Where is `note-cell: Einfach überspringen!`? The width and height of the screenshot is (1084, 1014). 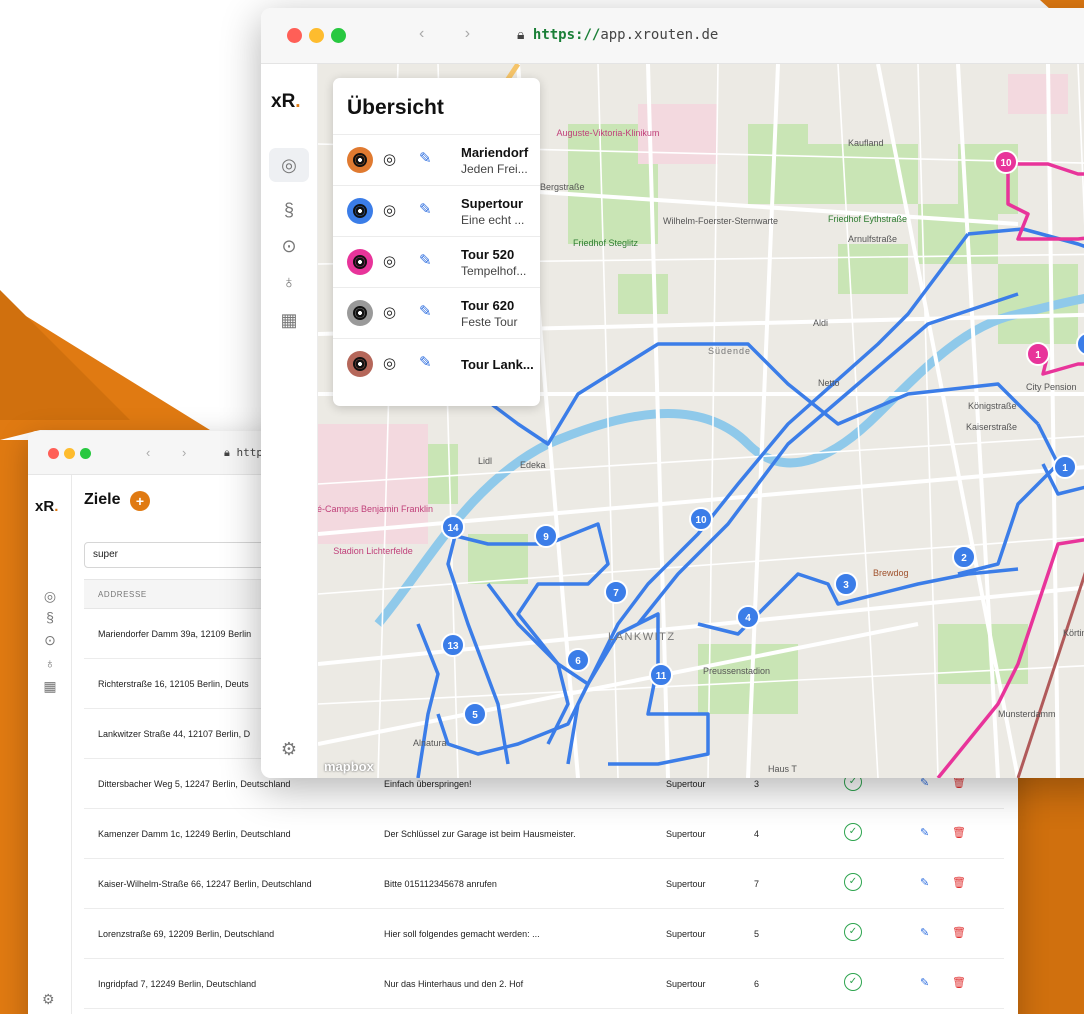 note-cell: Einfach überspringen! is located at coordinates (428, 784).